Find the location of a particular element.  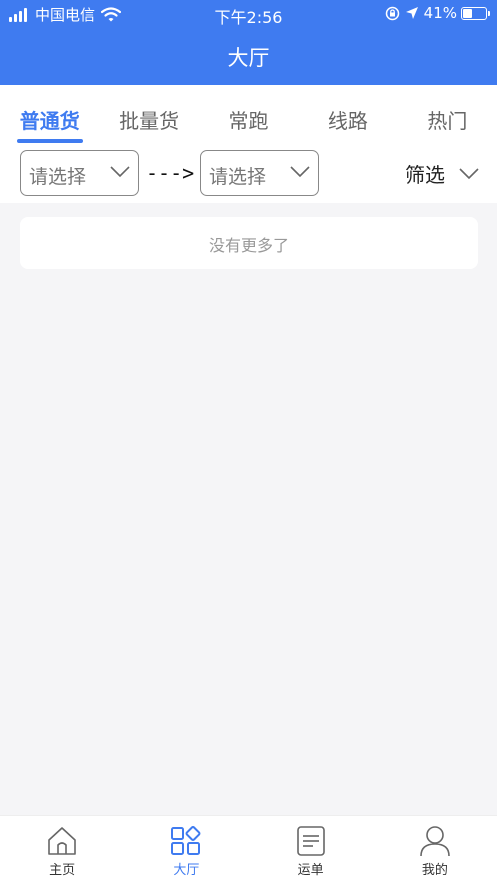

tab-regular-goods: 普通货 is located at coordinates (49, 114).